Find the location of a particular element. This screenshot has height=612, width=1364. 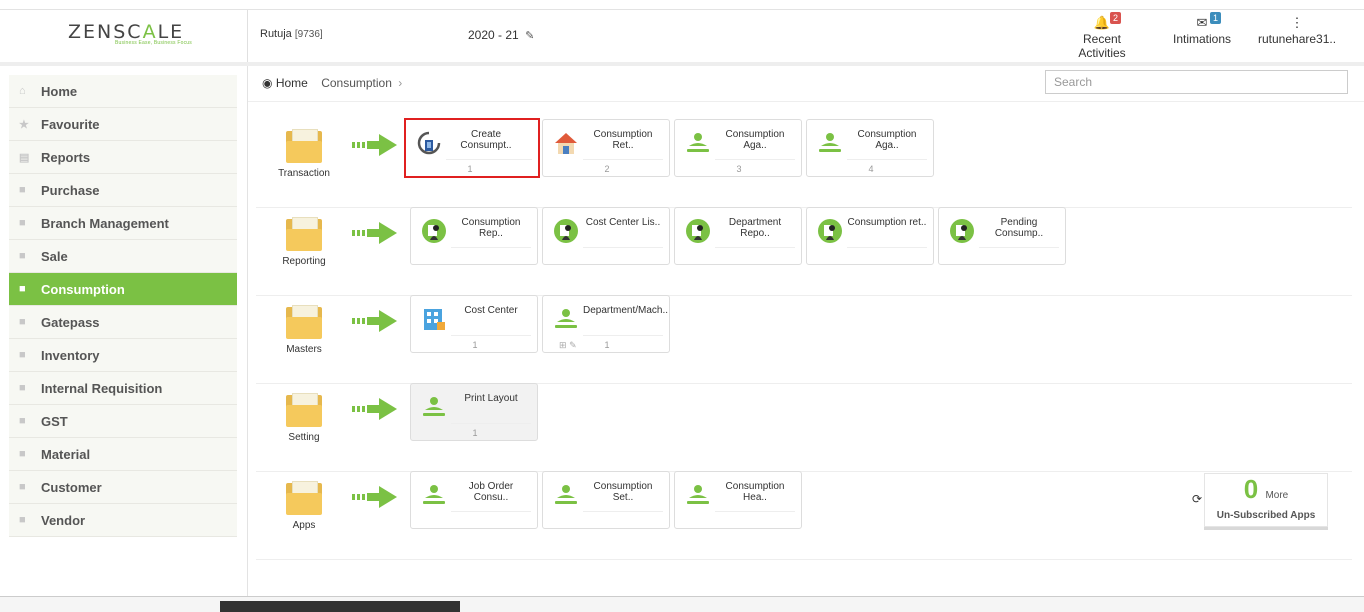

app-tile-name: Print Layout is located at coordinates (491, 398).